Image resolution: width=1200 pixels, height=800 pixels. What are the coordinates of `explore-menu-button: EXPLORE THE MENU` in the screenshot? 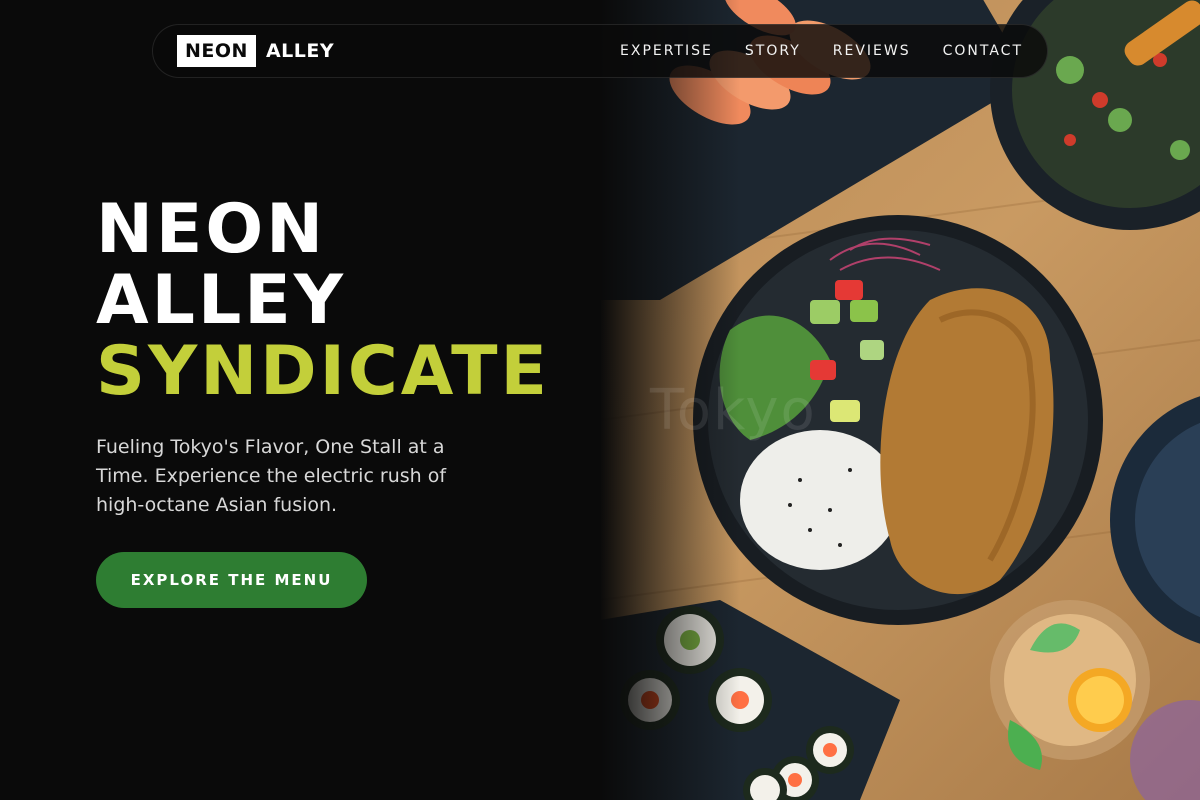 It's located at (231, 580).